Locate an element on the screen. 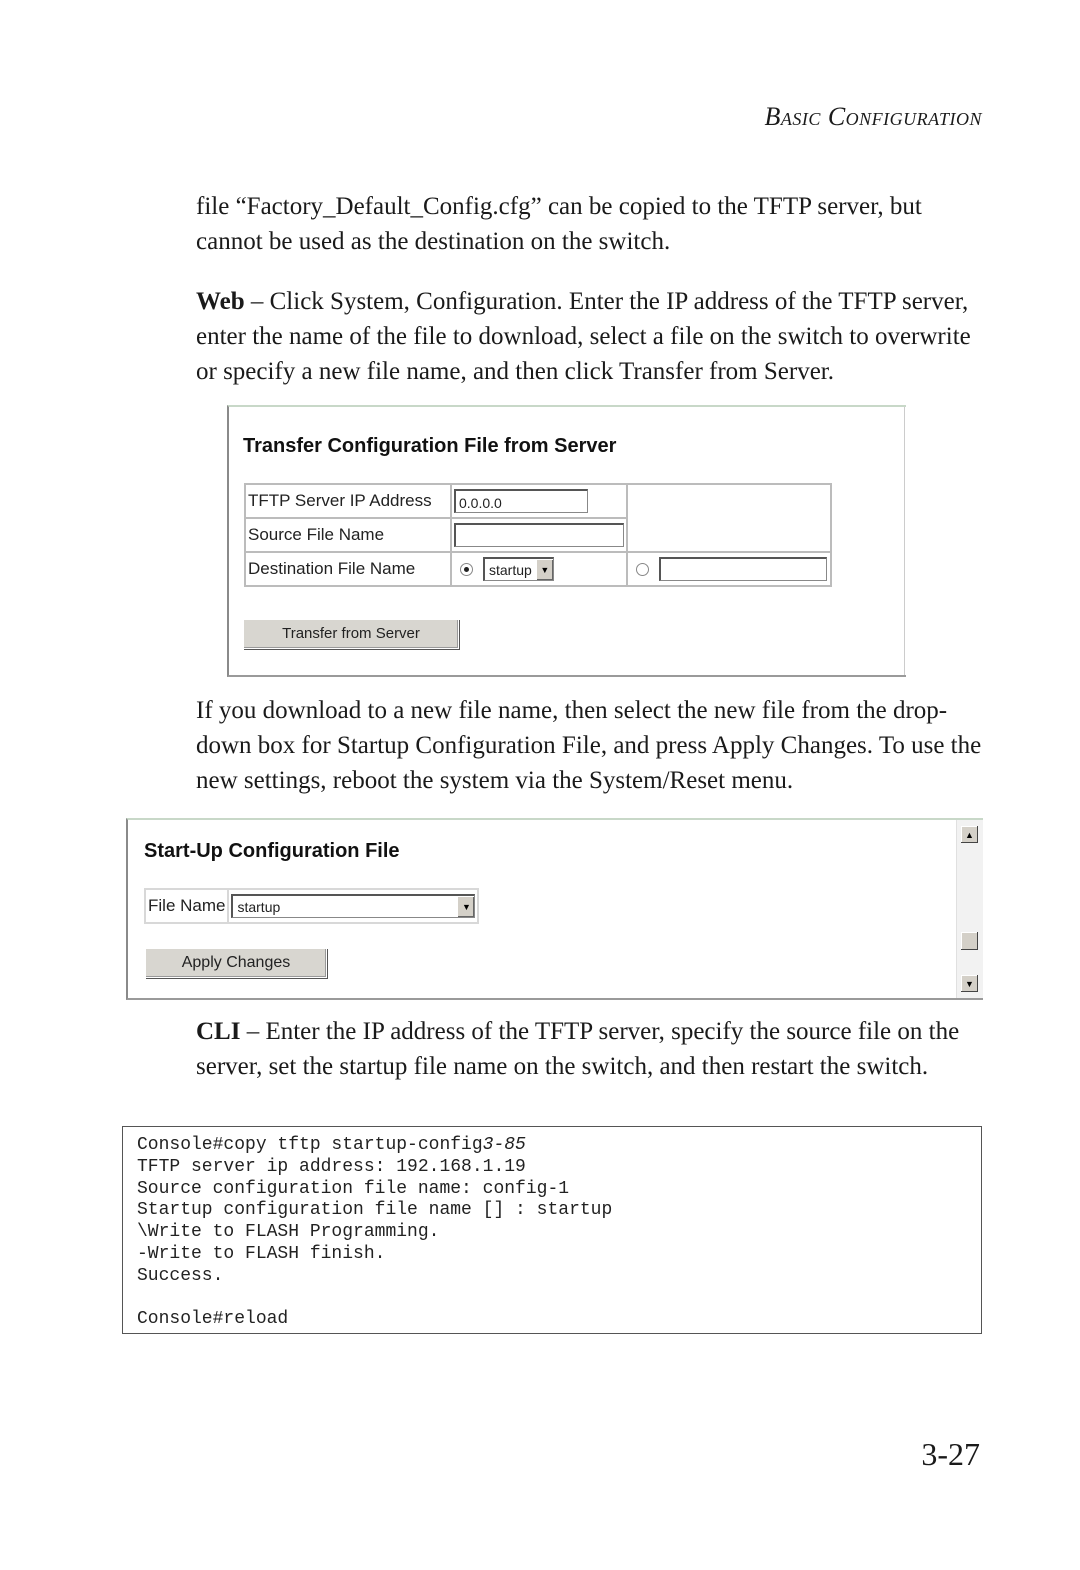  scroll-up-icon: ▲ is located at coordinates (969, 834).